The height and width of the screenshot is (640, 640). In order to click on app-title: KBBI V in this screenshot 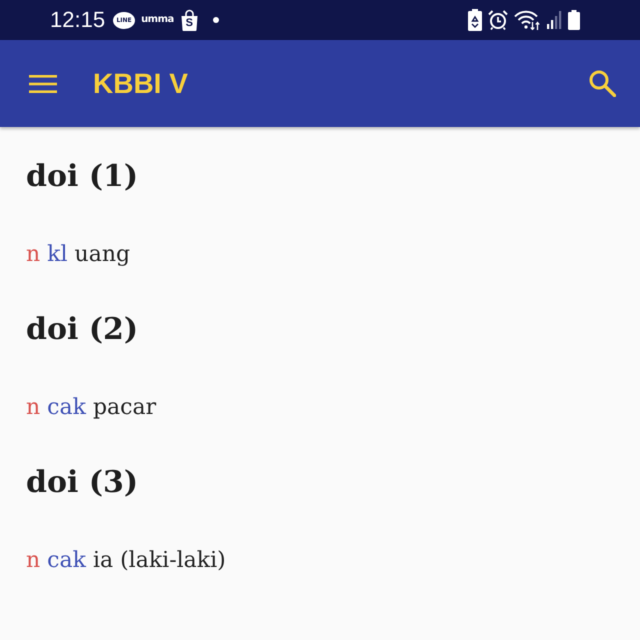, I will do `click(140, 83)`.